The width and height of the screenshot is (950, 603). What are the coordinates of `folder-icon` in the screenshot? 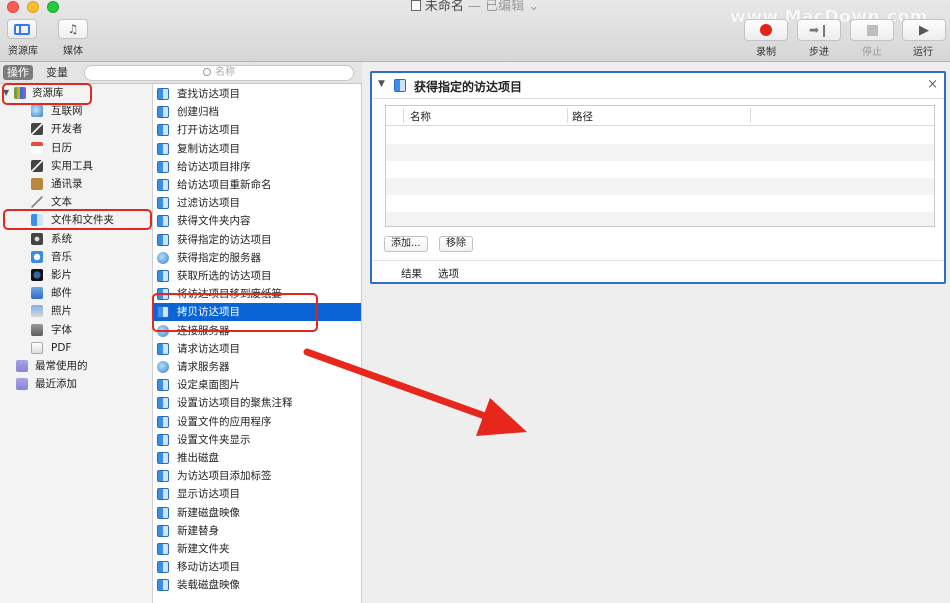 It's located at (22, 366).